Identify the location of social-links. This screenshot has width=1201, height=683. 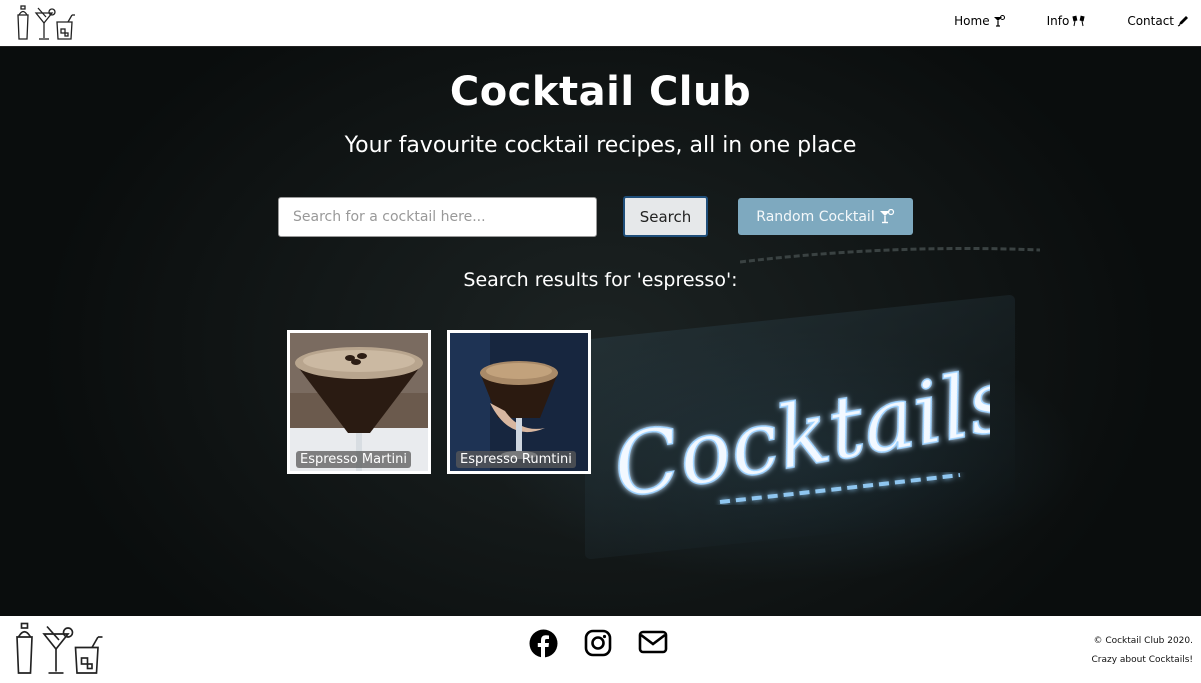
(611, 643).